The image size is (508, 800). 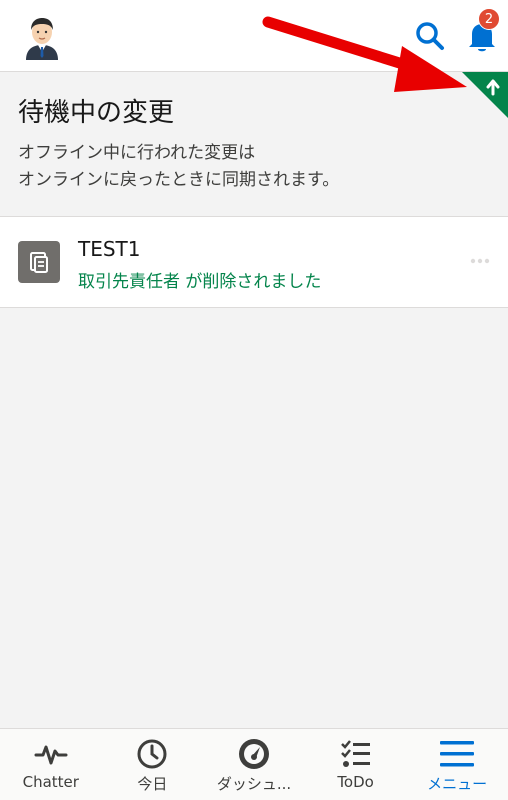 I want to click on page-description: オフライン中に行われた変更は オンラインに戻ったときに同期されます。, so click(x=253, y=167).